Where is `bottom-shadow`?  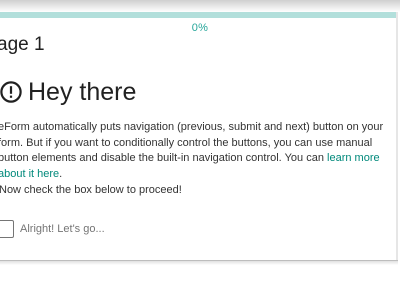 bottom-shadow is located at coordinates (199, 263).